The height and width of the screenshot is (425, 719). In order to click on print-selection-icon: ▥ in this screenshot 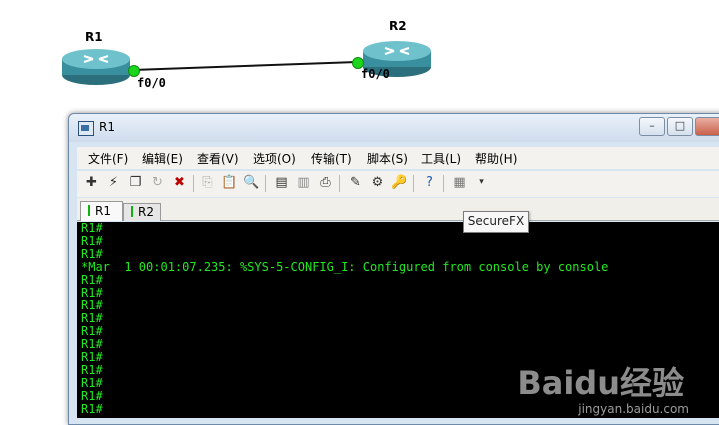, I will do `click(303, 182)`.